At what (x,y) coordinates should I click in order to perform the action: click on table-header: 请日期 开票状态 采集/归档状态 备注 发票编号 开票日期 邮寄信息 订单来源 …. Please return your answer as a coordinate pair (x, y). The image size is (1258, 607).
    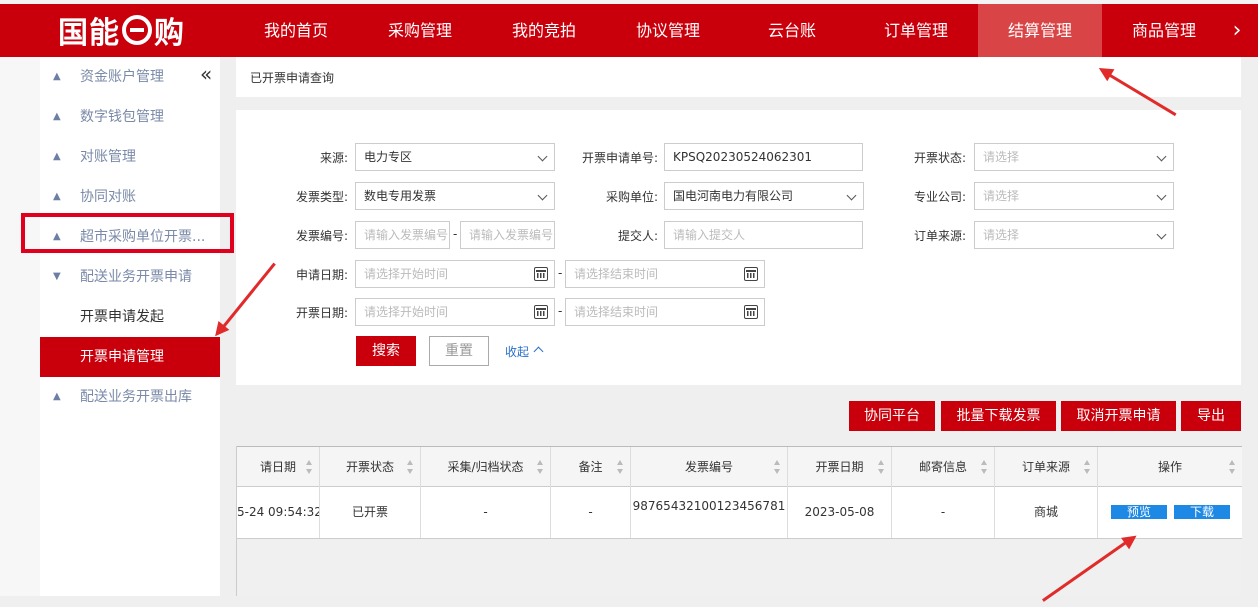
    Looking at the image, I should click on (739, 466).